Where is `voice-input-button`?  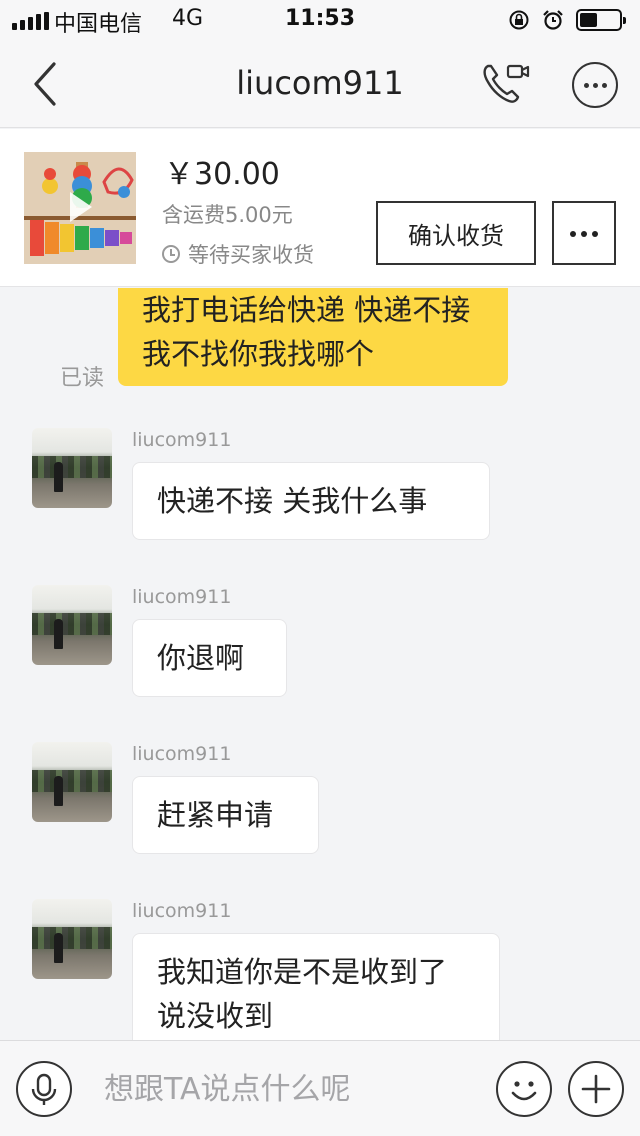 voice-input-button is located at coordinates (44, 1089).